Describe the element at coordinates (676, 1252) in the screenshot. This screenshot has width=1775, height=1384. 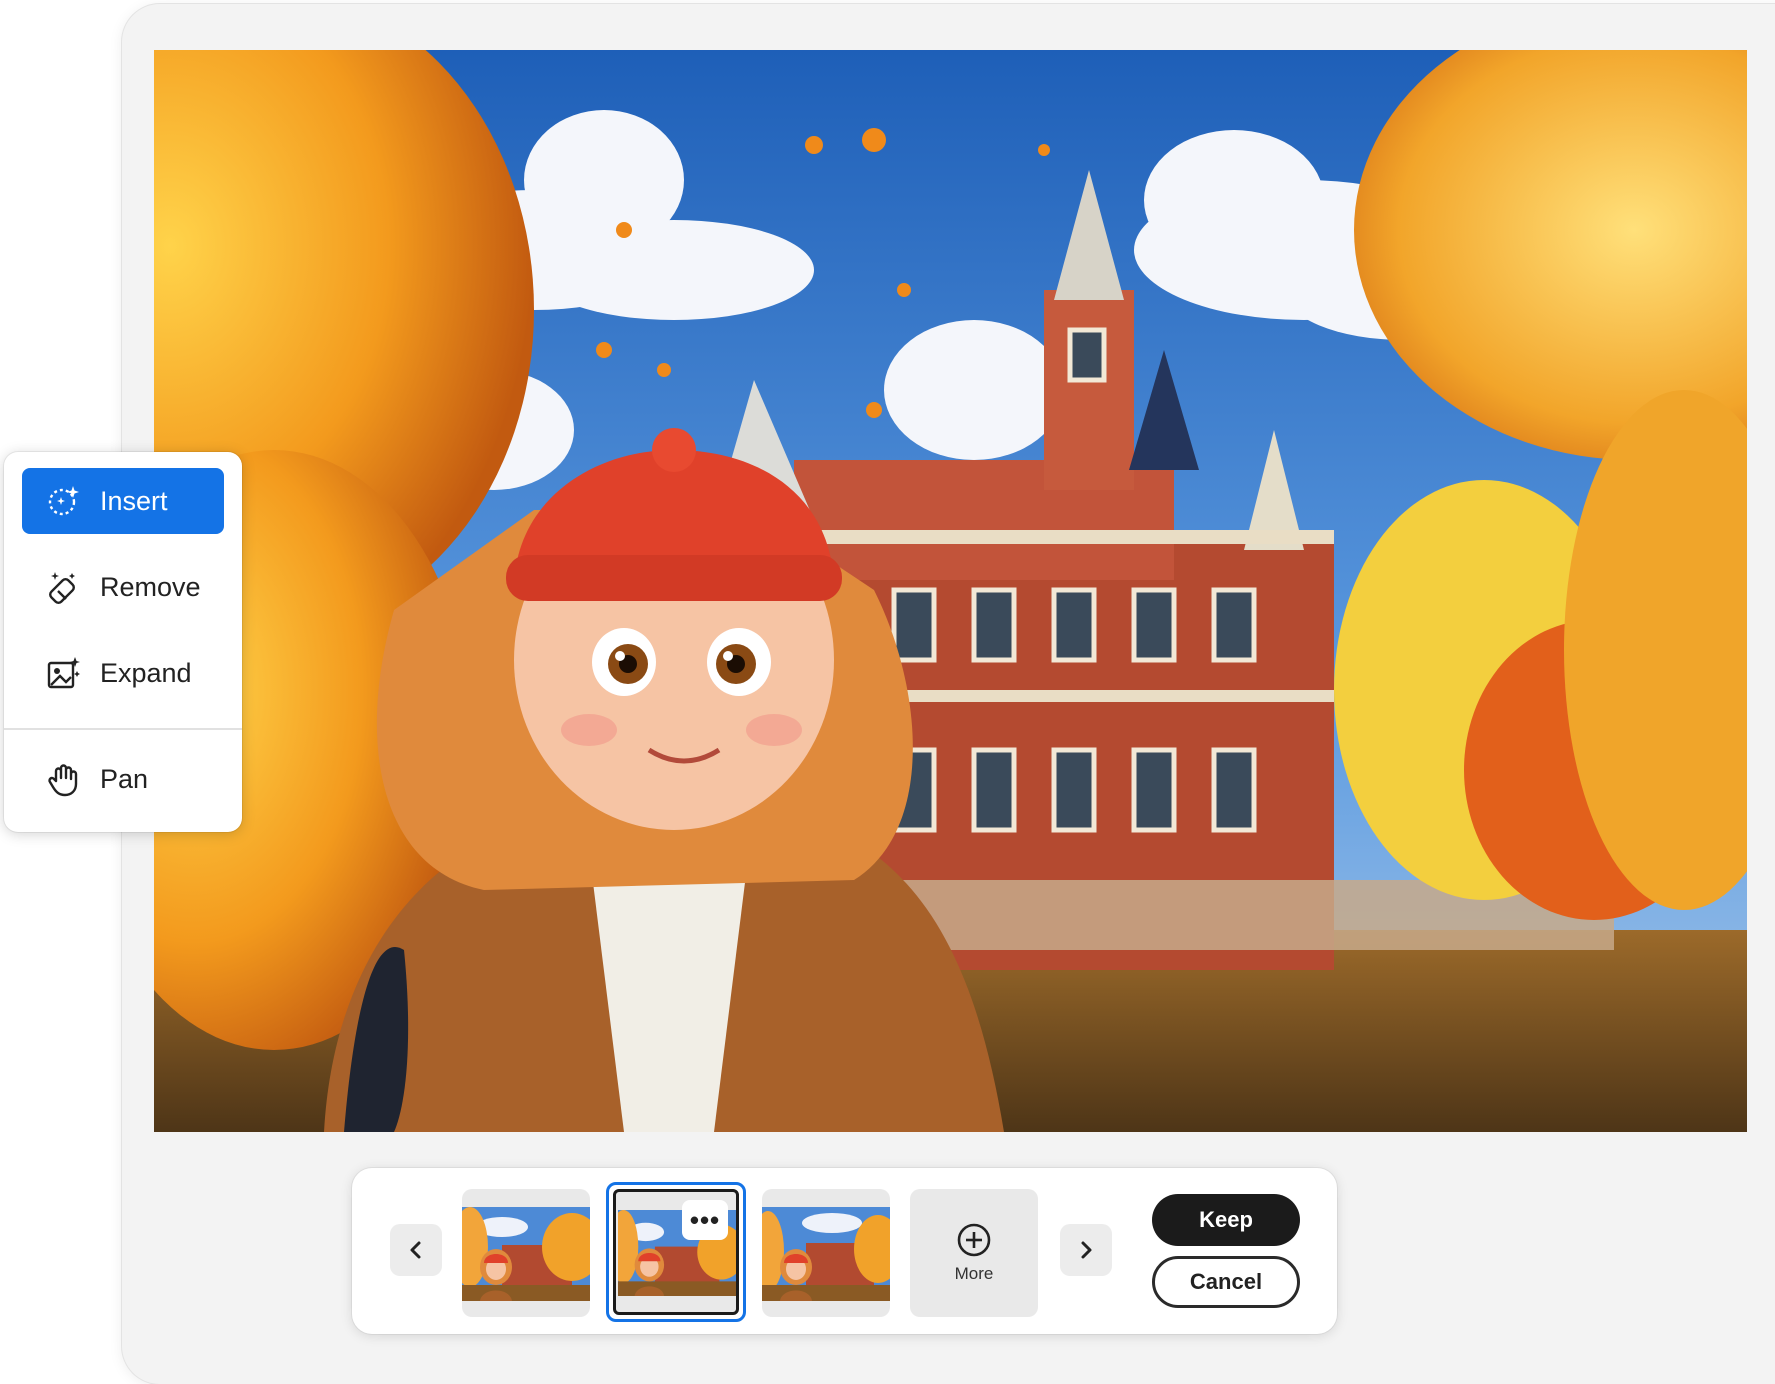
I see `variation-thumbnail-2: •••` at that location.